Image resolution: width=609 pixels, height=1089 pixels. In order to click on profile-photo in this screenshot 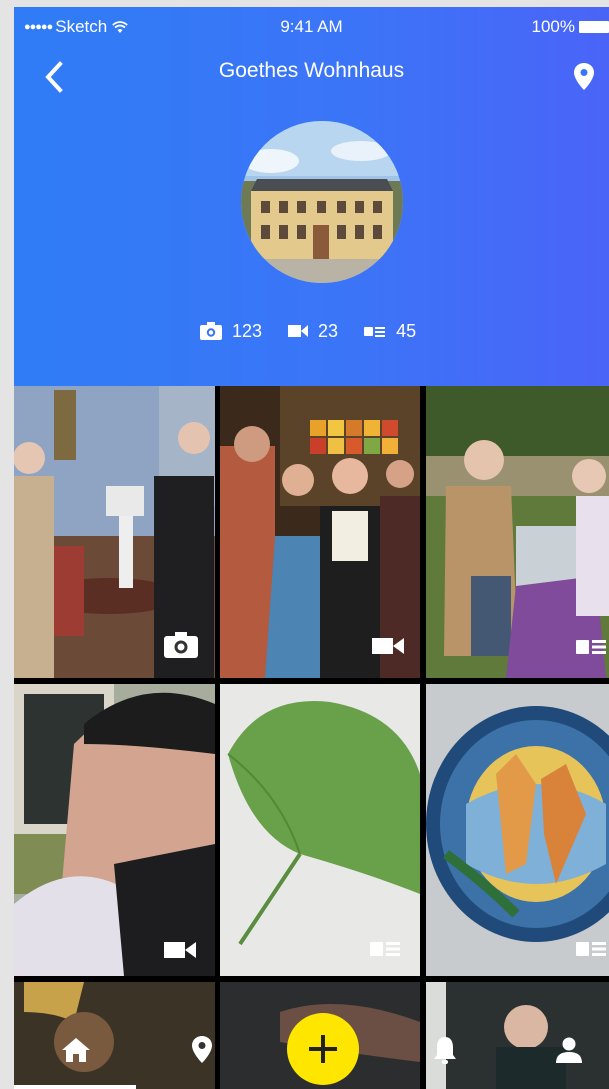, I will do `click(322, 202)`.